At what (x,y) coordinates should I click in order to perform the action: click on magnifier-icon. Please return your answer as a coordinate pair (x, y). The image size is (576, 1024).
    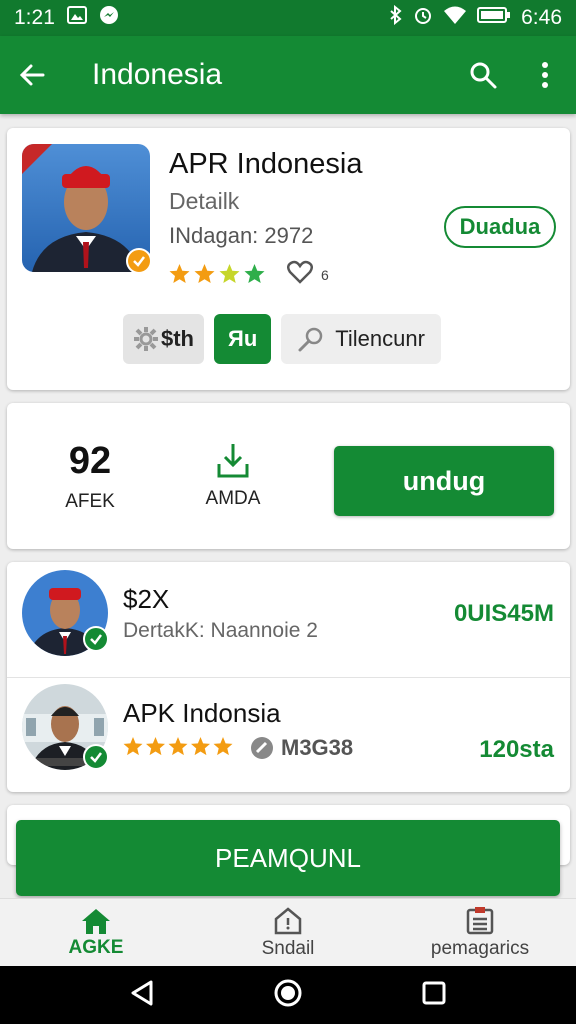
    Looking at the image, I should click on (310, 339).